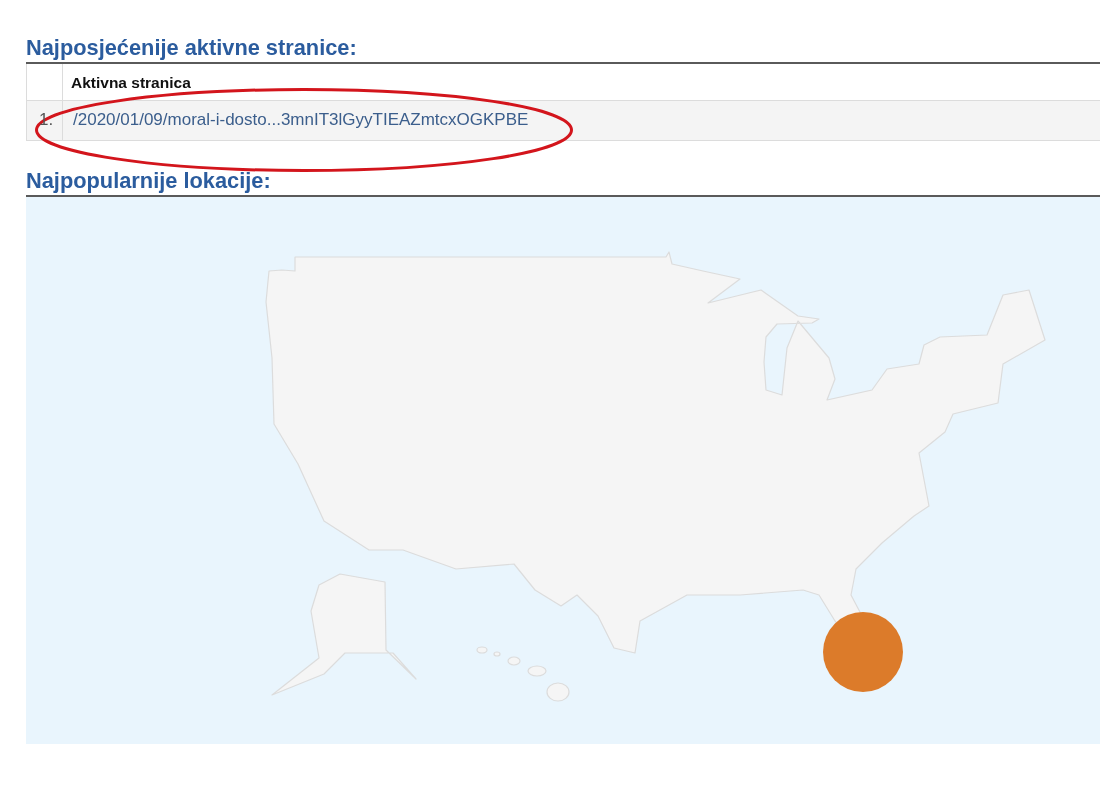 Image resolution: width=1100 pixels, height=797 pixels. I want to click on location-marker-icon, so click(863, 651).